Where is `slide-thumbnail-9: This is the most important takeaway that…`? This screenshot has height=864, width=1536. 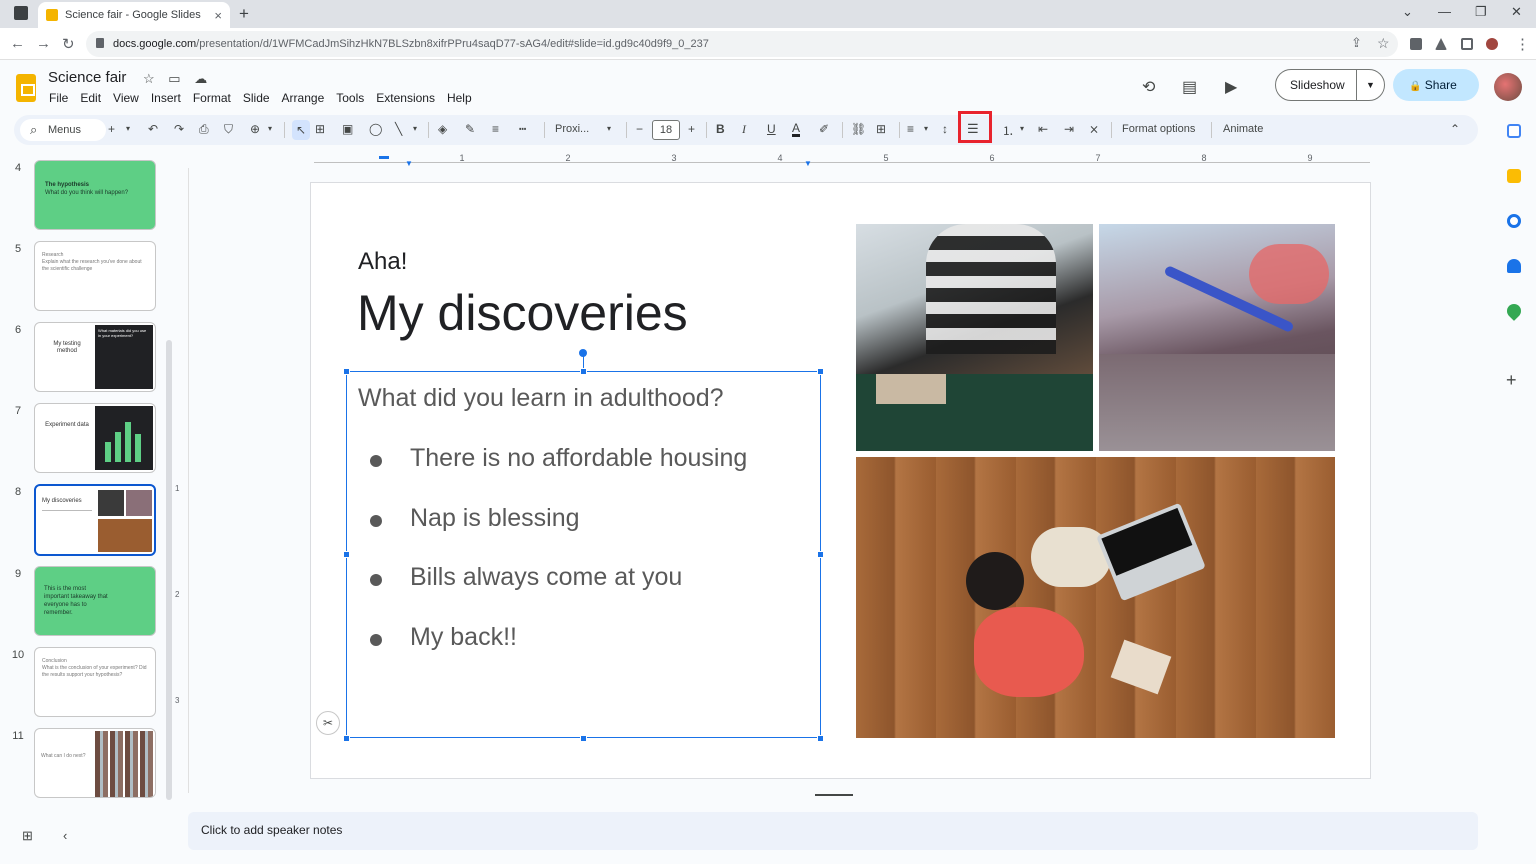 slide-thumbnail-9: This is the most important takeaway that… is located at coordinates (95, 601).